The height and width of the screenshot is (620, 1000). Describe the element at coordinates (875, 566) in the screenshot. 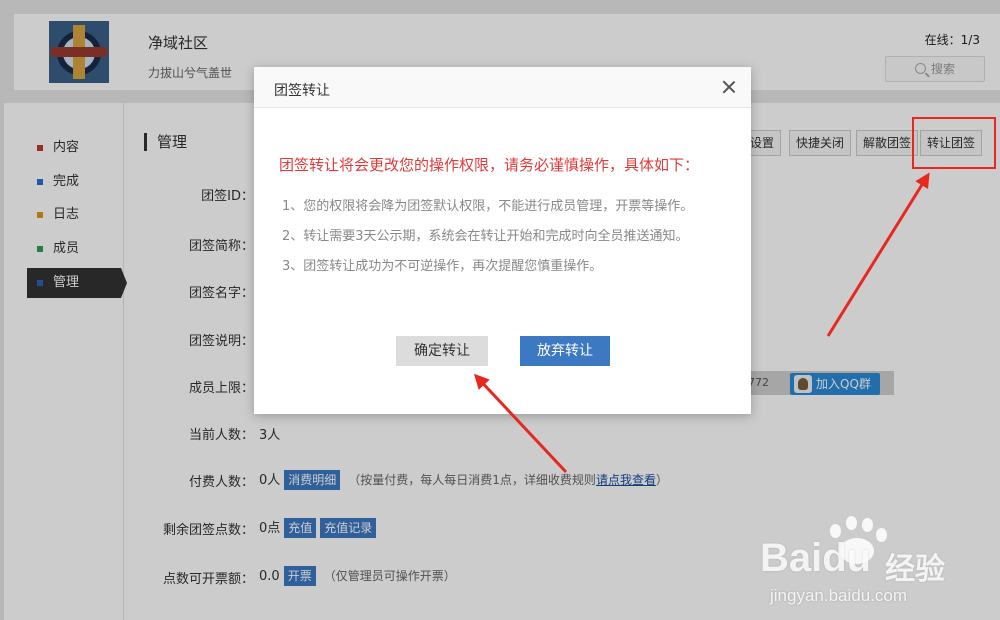

I see `baidu-watermark: Baidu 经验 jingyan.baidu.com` at that location.